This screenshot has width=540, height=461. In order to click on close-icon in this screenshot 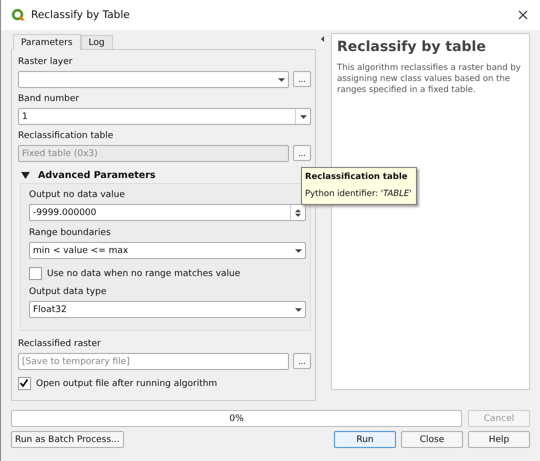, I will do `click(523, 15)`.